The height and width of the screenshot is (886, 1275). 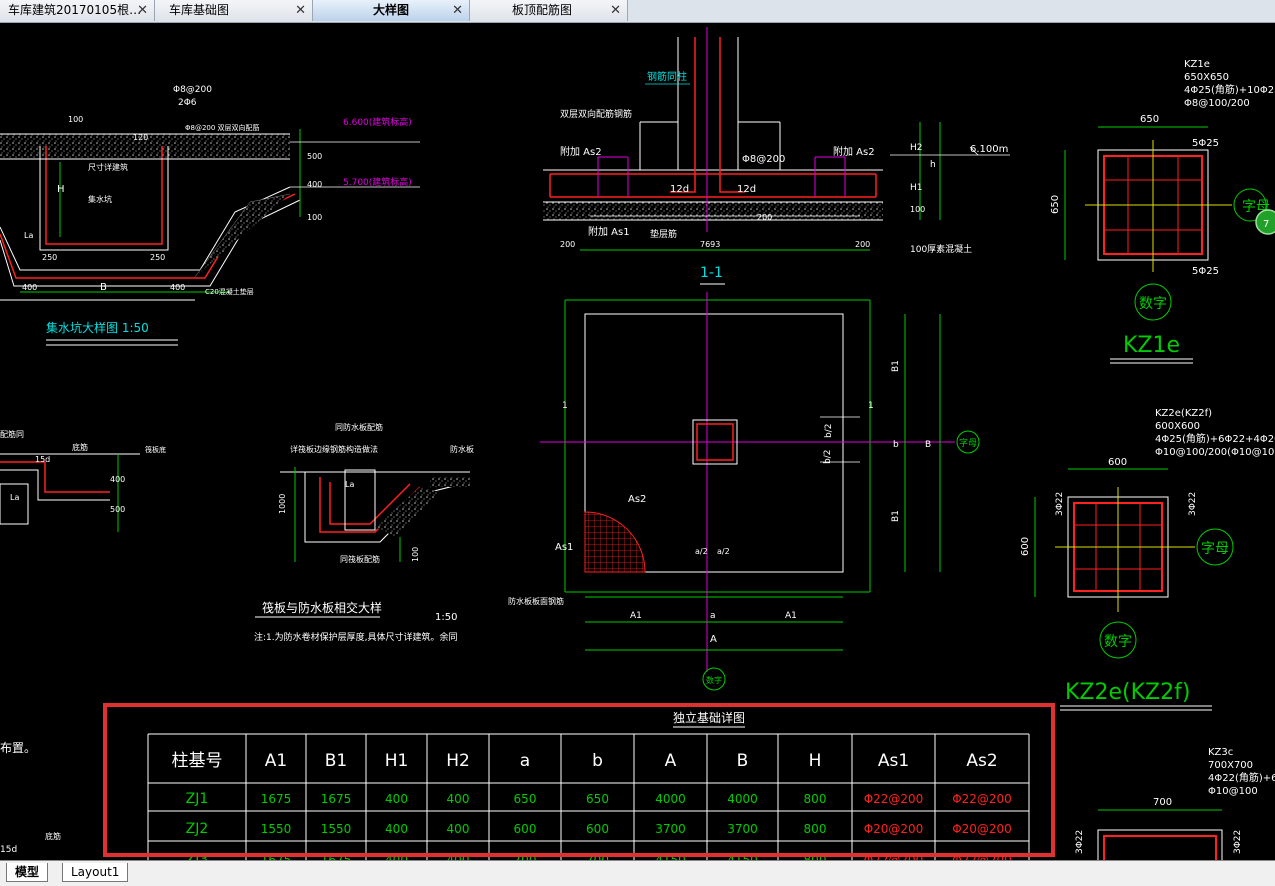 What do you see at coordinates (713, 616) in the screenshot?
I see `plan-dim: a` at bounding box center [713, 616].